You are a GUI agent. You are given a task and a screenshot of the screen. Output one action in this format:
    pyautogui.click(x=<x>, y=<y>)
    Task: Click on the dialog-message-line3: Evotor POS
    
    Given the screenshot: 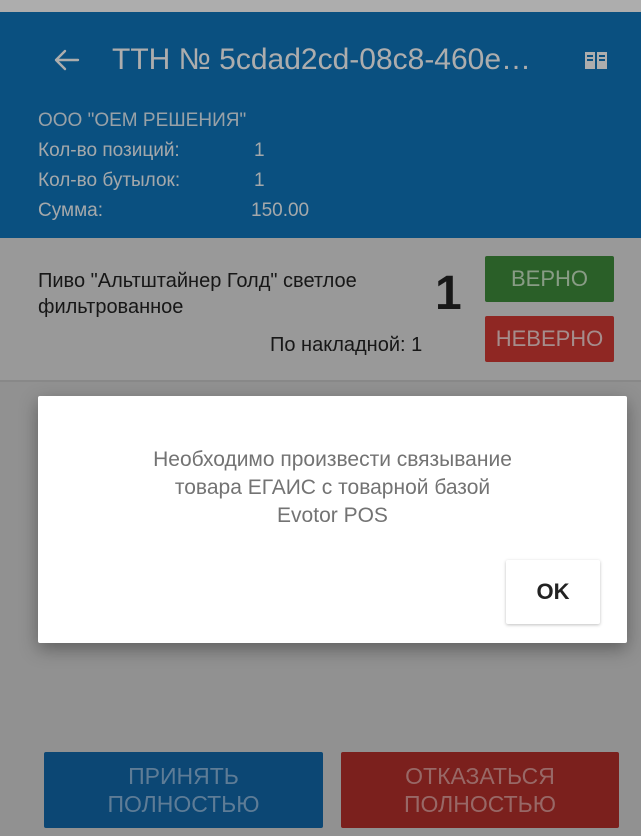 What is the action you would take?
    pyautogui.click(x=332, y=515)
    